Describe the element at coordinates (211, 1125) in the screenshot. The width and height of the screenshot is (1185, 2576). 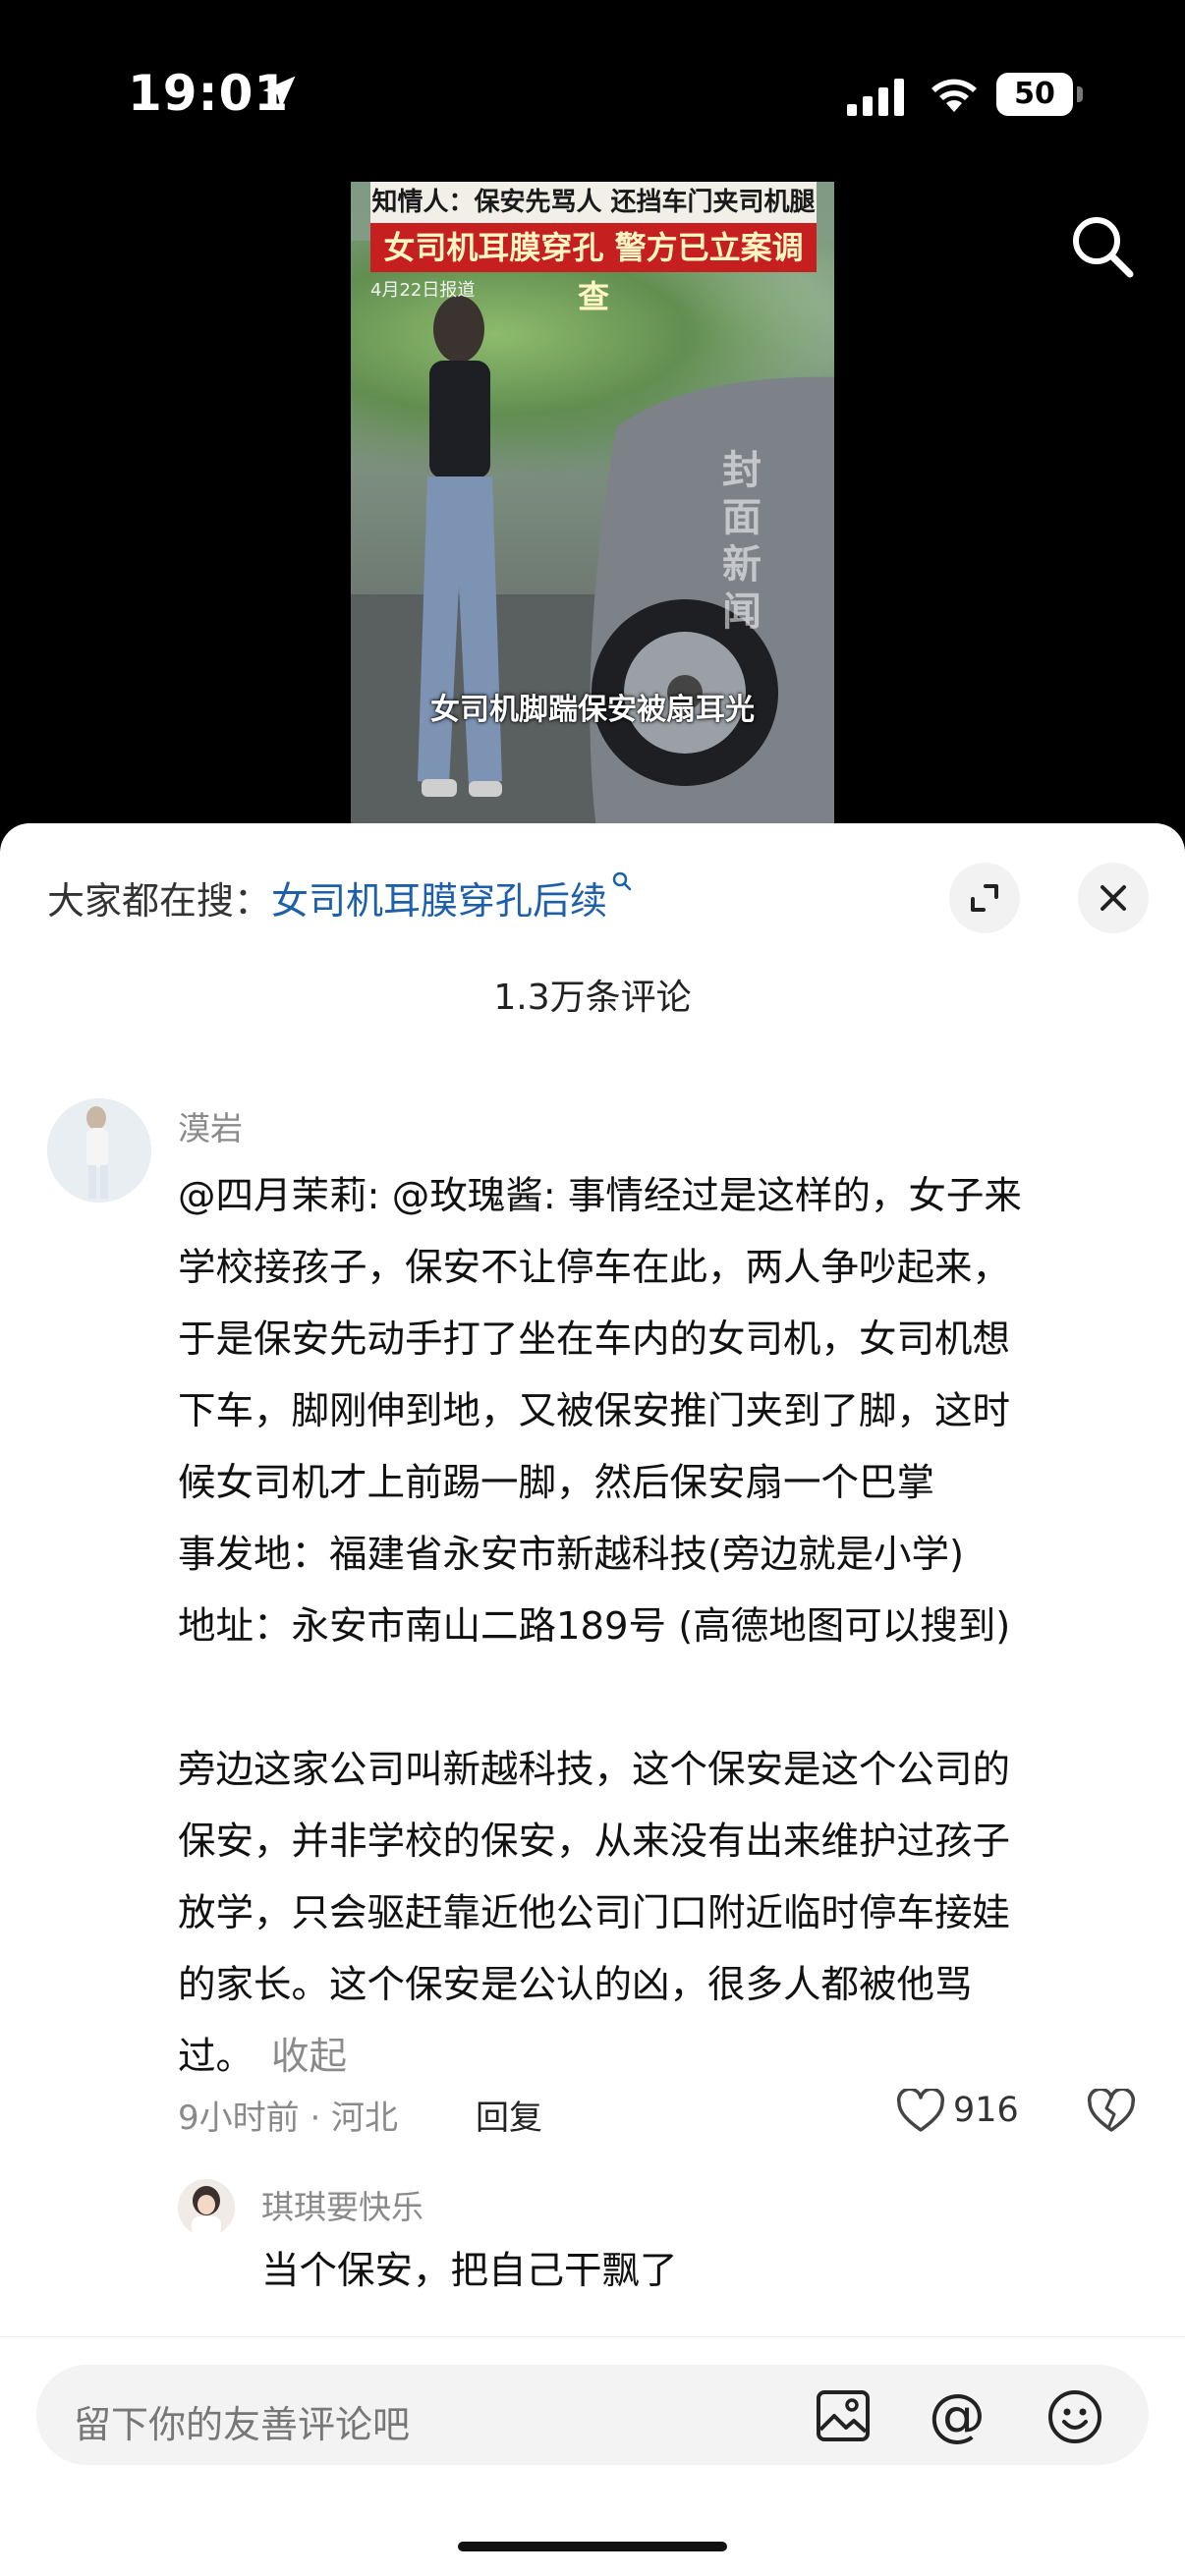
I see `comment-username: 漠岩` at that location.